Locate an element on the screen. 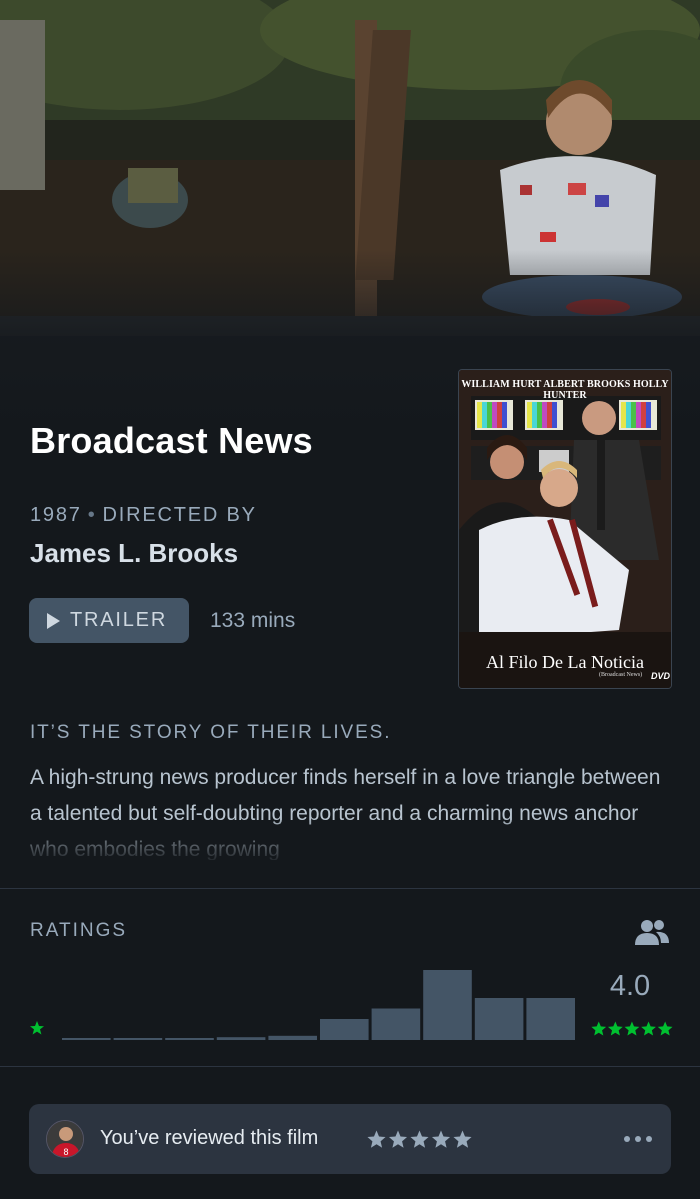 The height and width of the screenshot is (1199, 700). reviewed-film-bar: 8 You’ve reviewed this film is located at coordinates (350, 1139).